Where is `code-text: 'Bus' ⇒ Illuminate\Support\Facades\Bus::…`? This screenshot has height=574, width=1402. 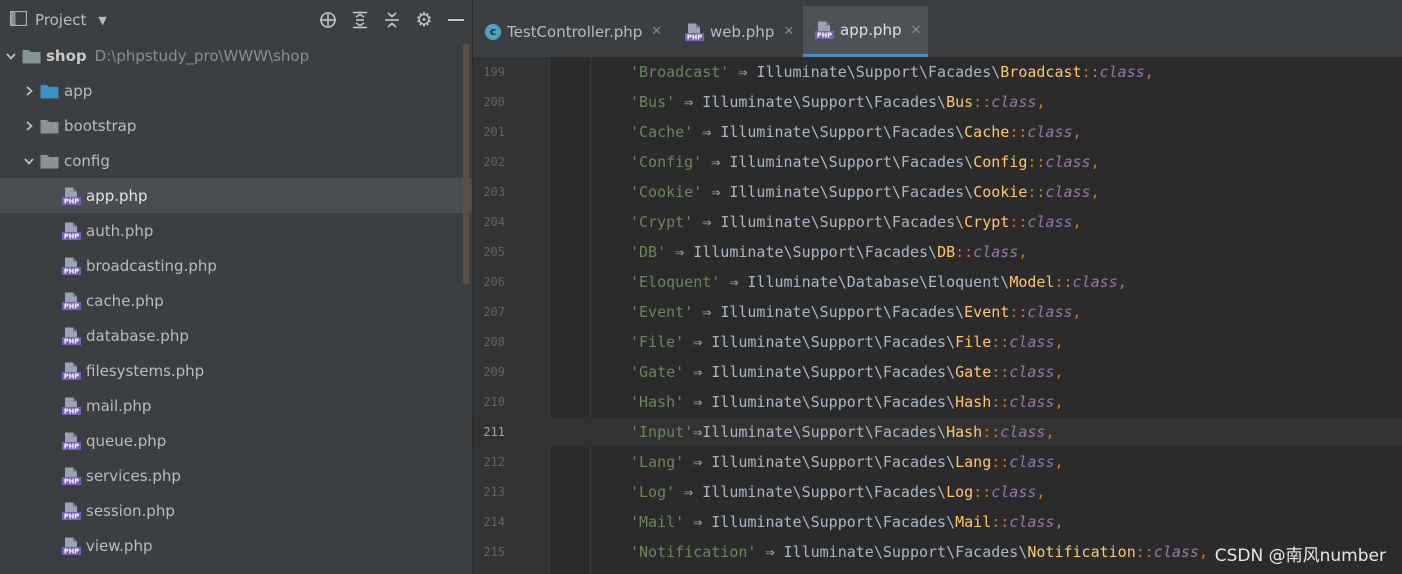 code-text: 'Bus' ⇒ Illuminate\Support\Facades\Bus::… is located at coordinates (837, 102).